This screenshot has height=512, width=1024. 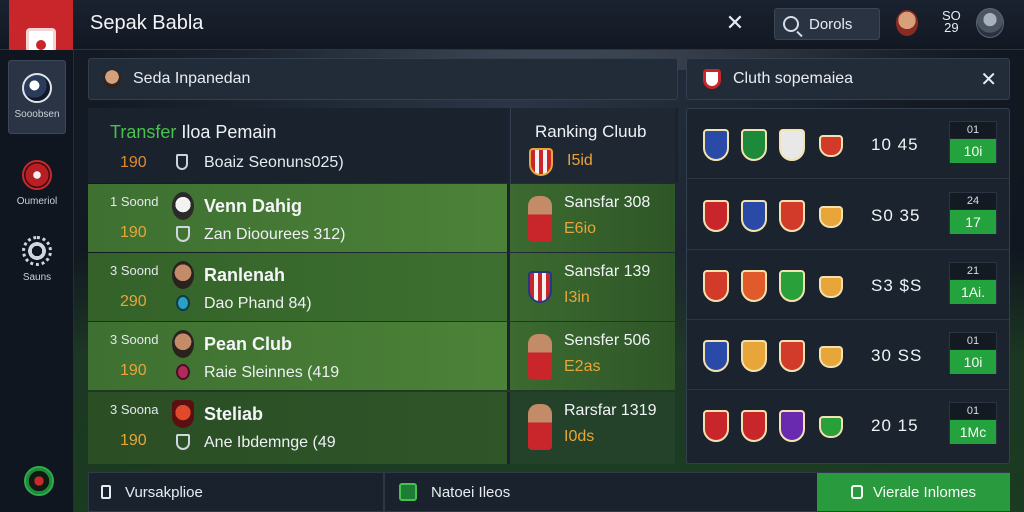 I want to click on player-name: Venn Dahig, so click(x=253, y=206).